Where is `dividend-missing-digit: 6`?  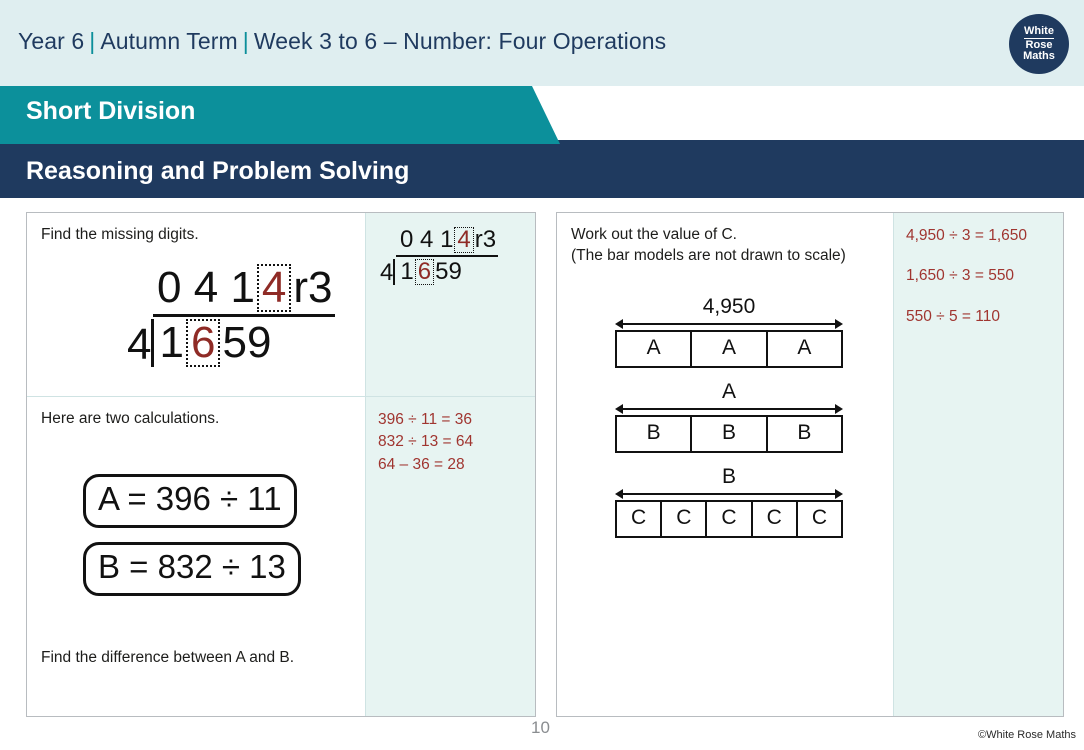 dividend-missing-digit: 6 is located at coordinates (203, 342).